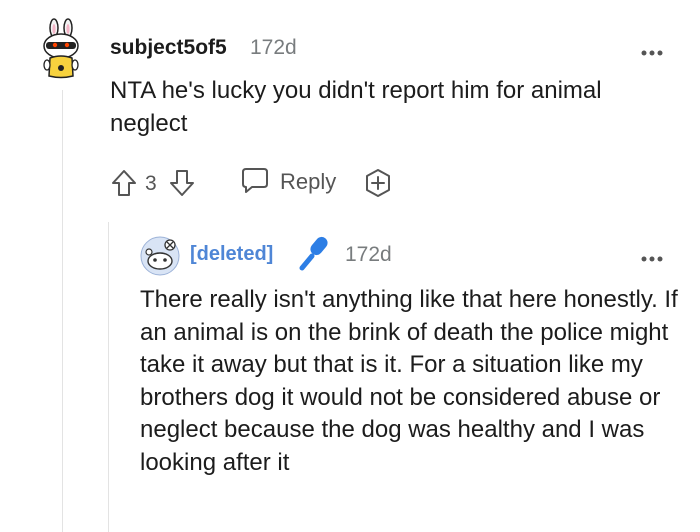 The height and width of the screenshot is (532, 700). I want to click on reply-bubble-icon, so click(260, 182).